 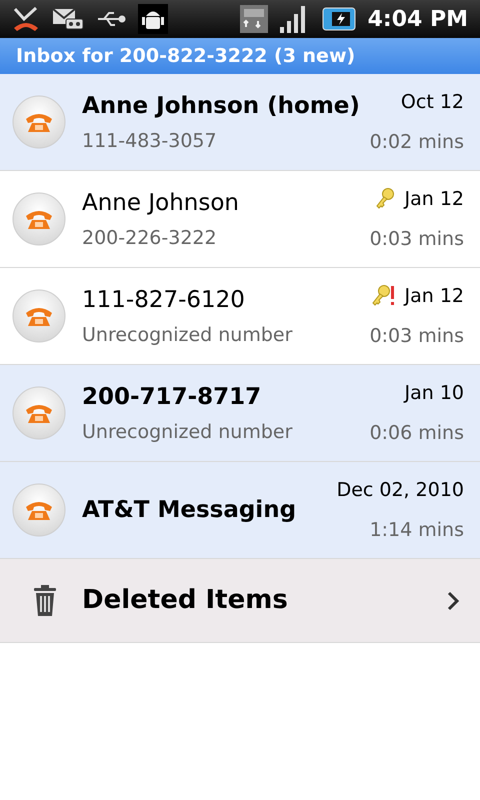 What do you see at coordinates (150, 238) in the screenshot?
I see `caller-detail: 200-226-3222` at bounding box center [150, 238].